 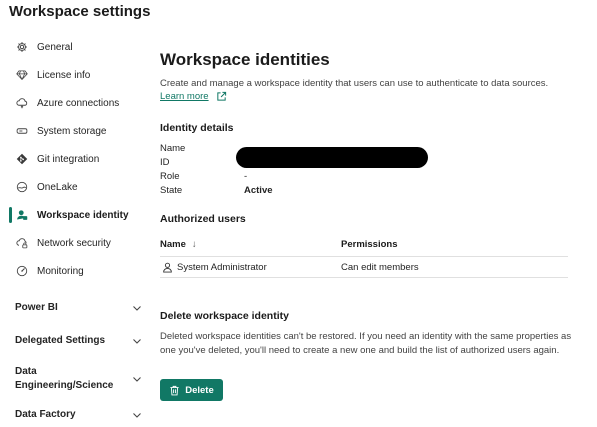 What do you see at coordinates (78, 307) in the screenshot?
I see `section-power-bi: Power BI` at bounding box center [78, 307].